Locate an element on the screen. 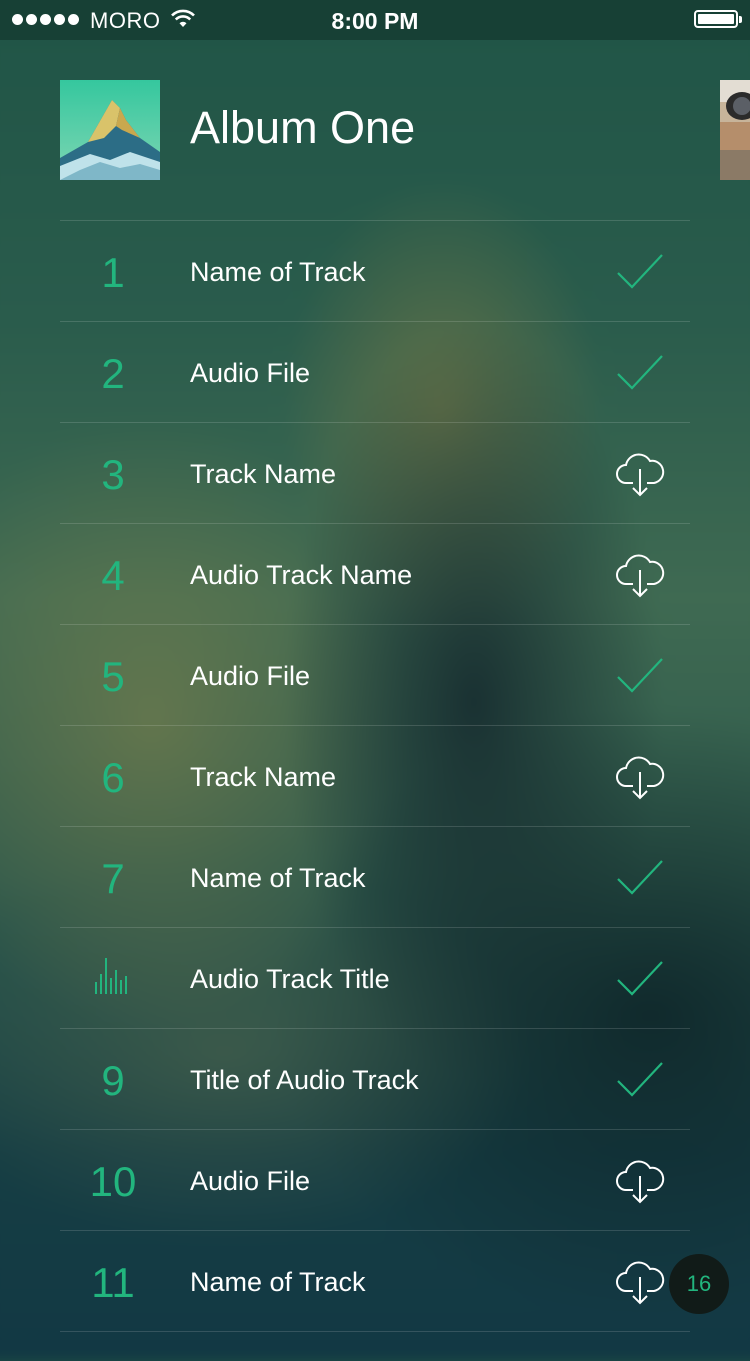 This screenshot has height=1361, width=750. album-cover is located at coordinates (110, 130).